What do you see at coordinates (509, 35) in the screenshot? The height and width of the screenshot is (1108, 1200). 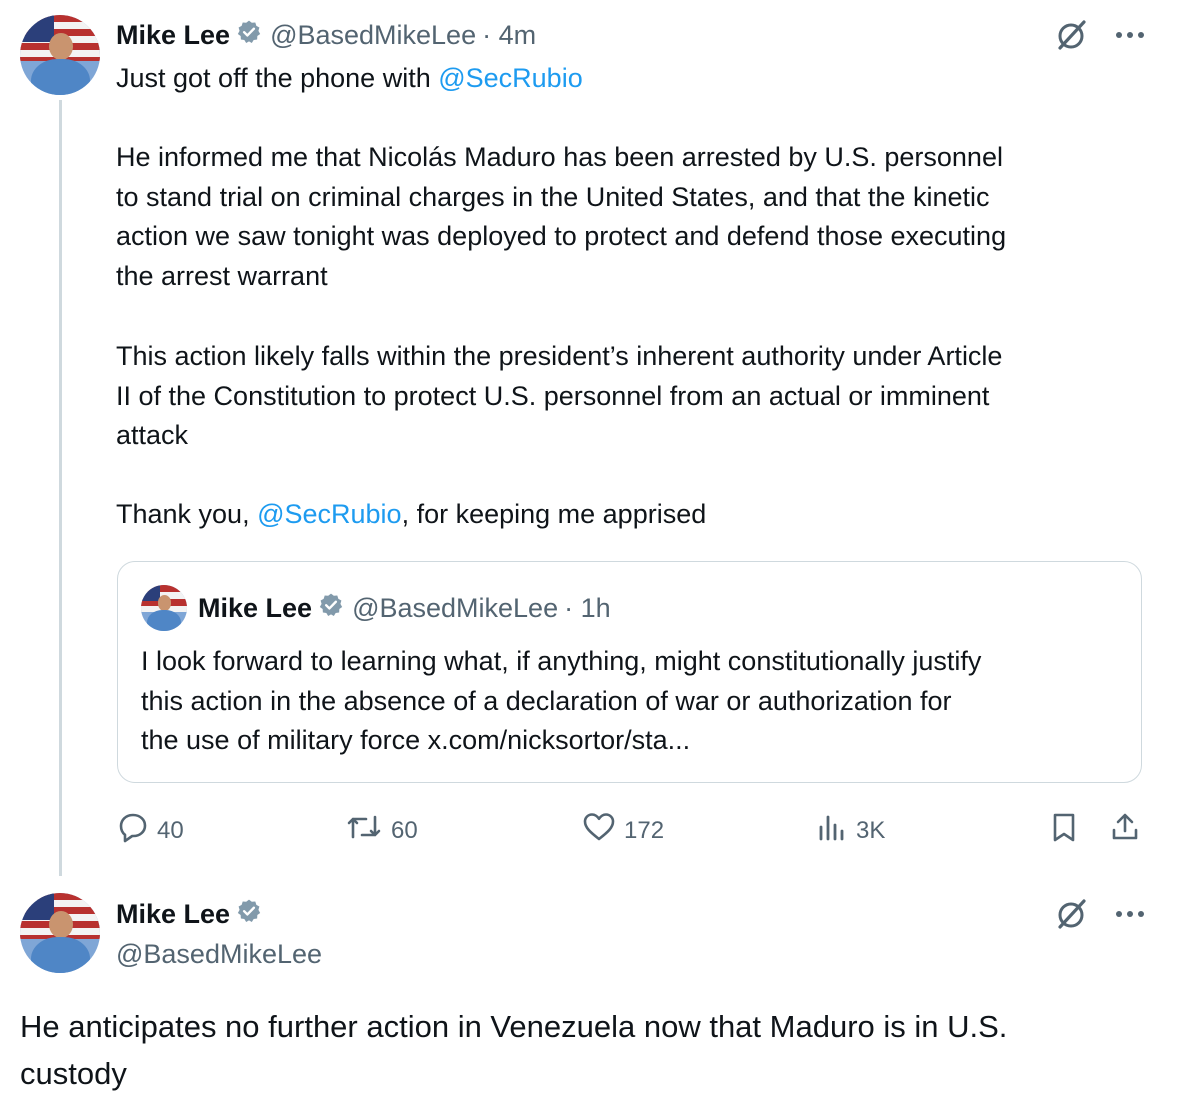 I see `tweet-time: · 4m` at bounding box center [509, 35].